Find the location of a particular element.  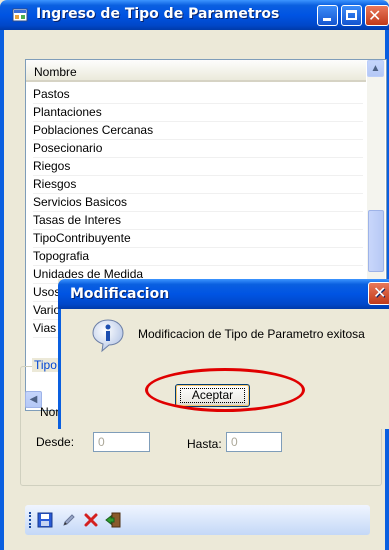

chevron-up-icon: ▲ is located at coordinates (375, 68).